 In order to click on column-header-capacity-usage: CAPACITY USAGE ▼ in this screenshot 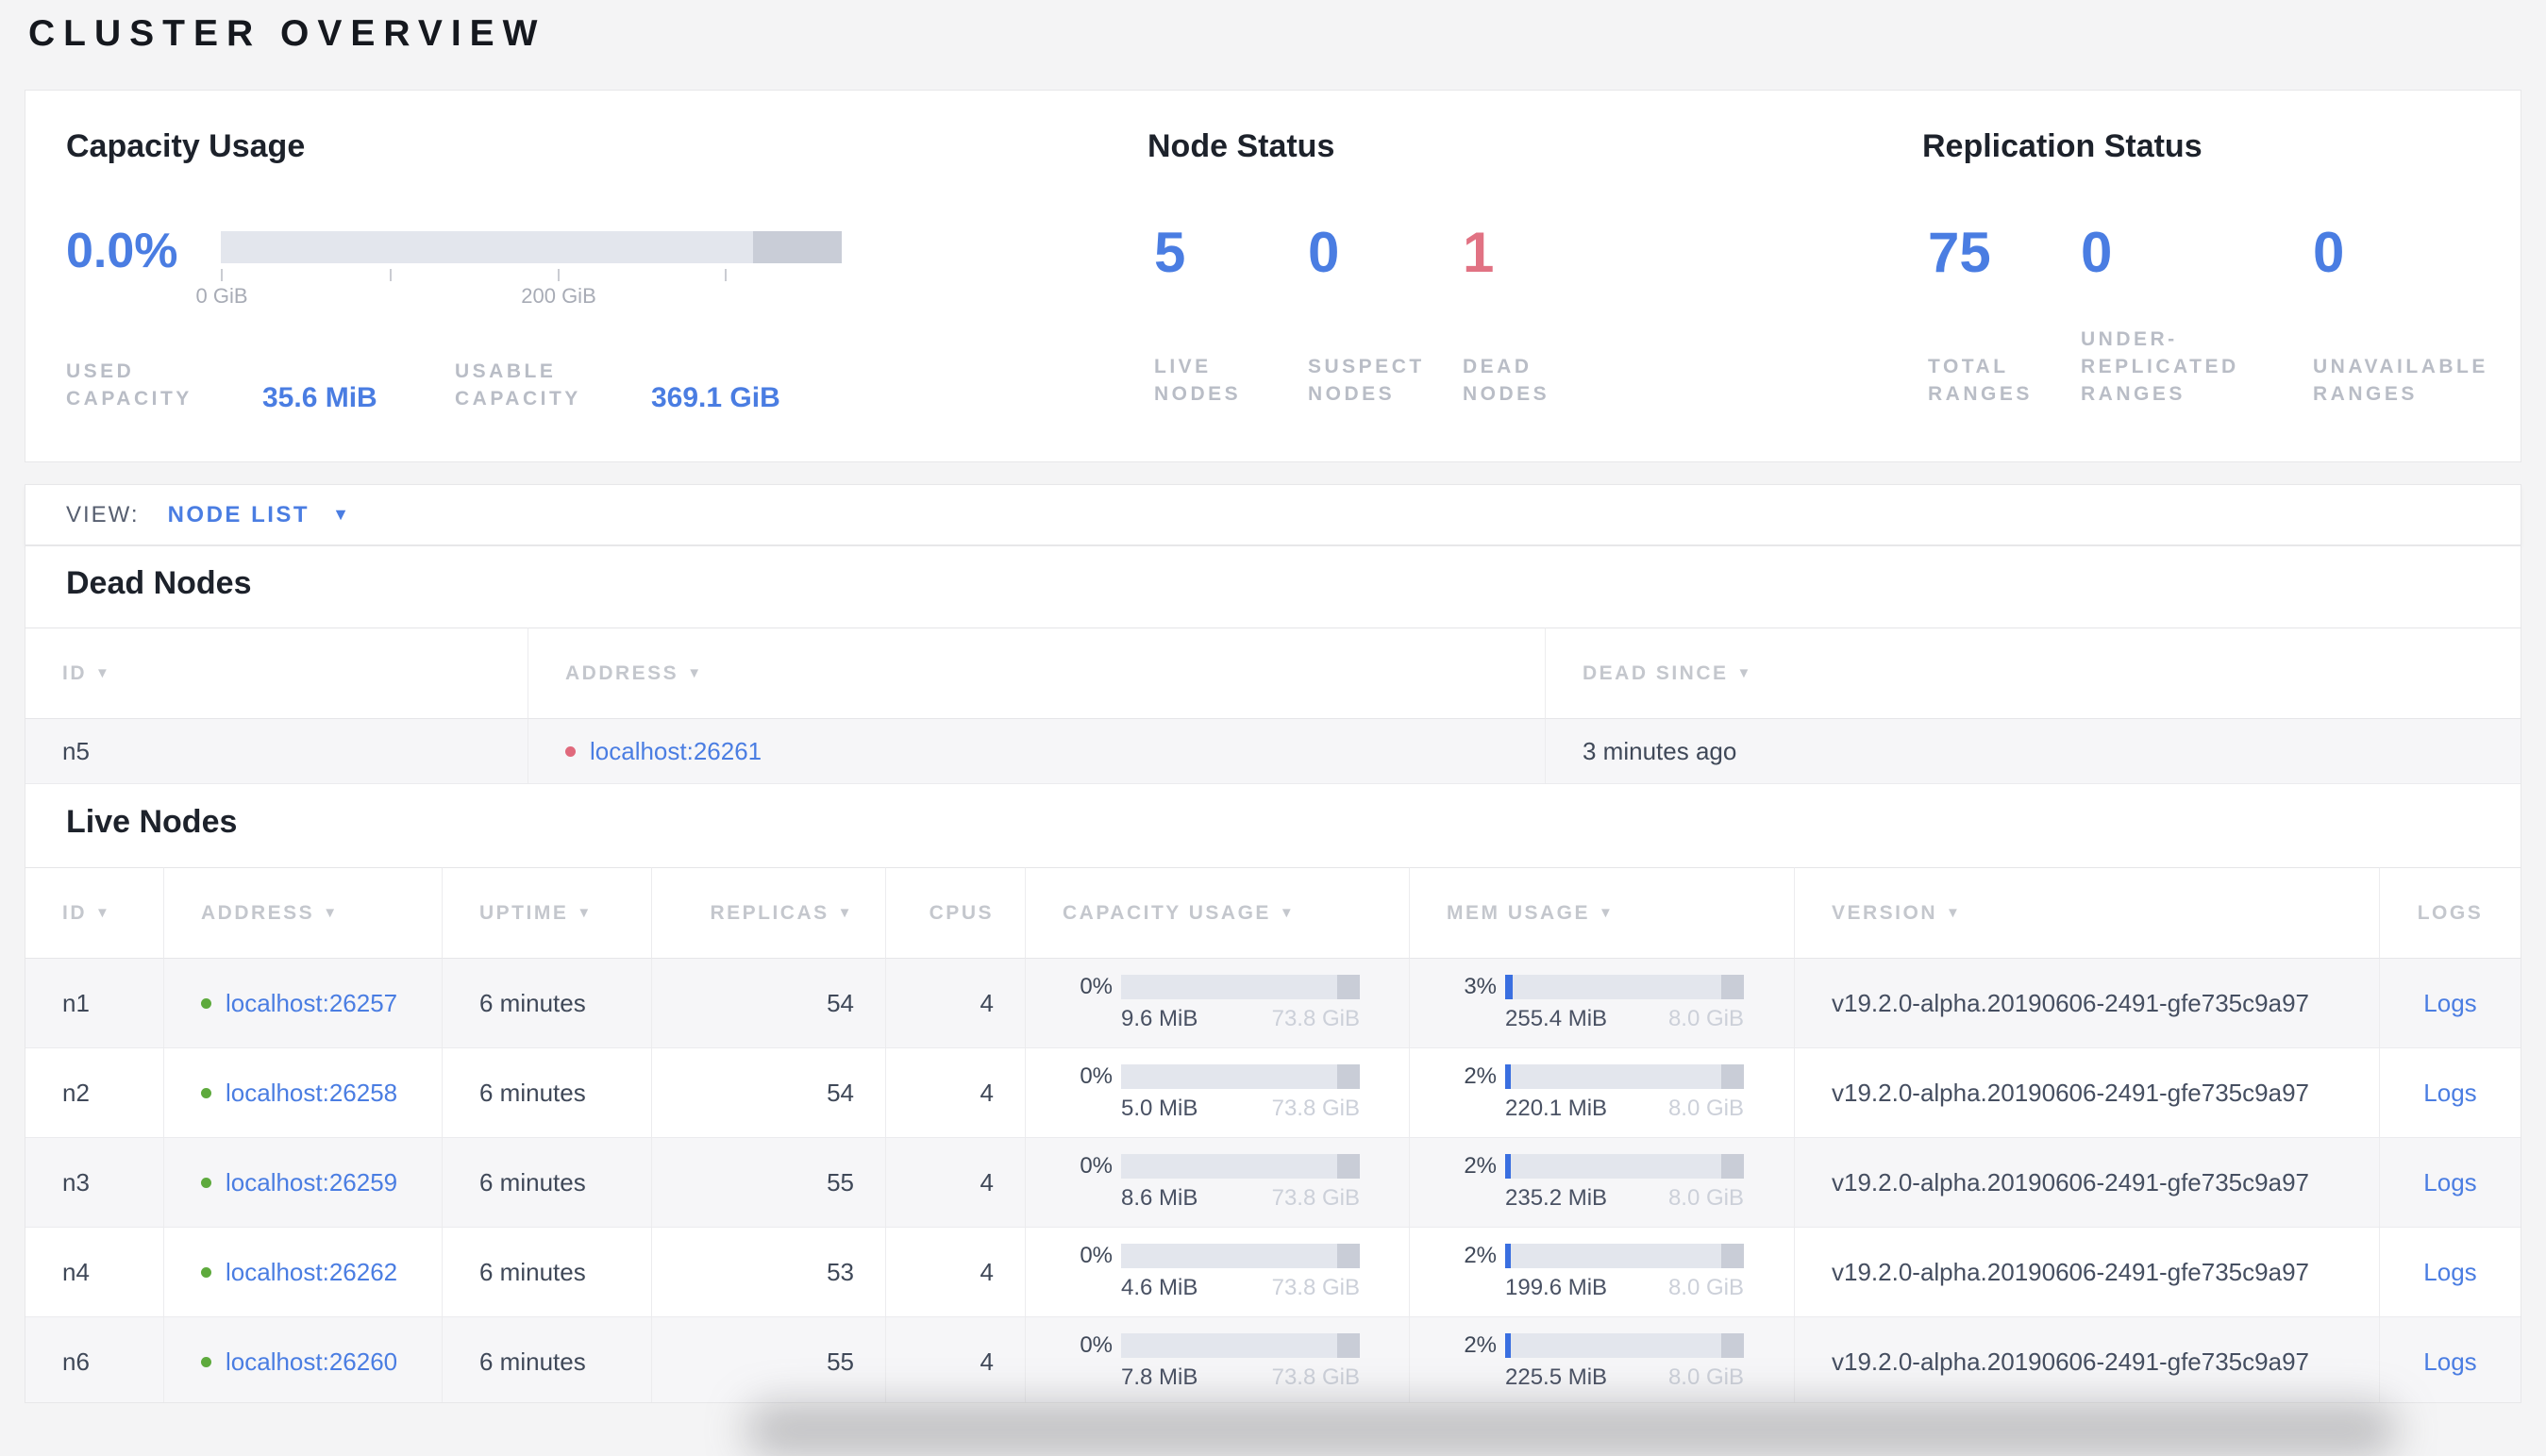, I will do `click(1217, 913)`.